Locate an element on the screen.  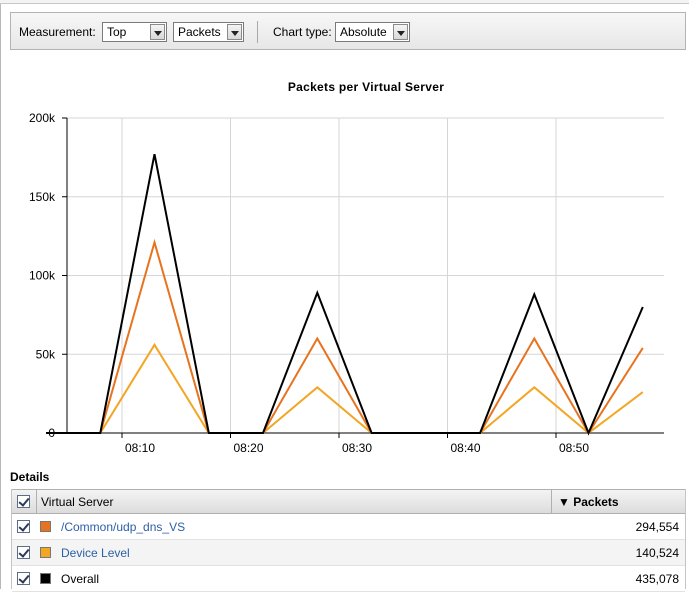
packets-value: 294,554 is located at coordinates (657, 527).